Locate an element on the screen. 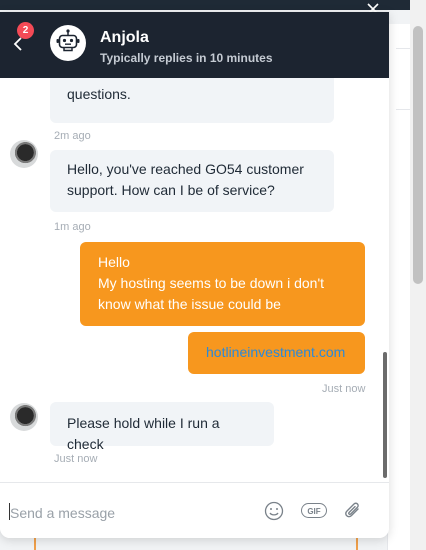 The height and width of the screenshot is (550, 426). agent-message: Please hold while I run a check is located at coordinates (162, 427).